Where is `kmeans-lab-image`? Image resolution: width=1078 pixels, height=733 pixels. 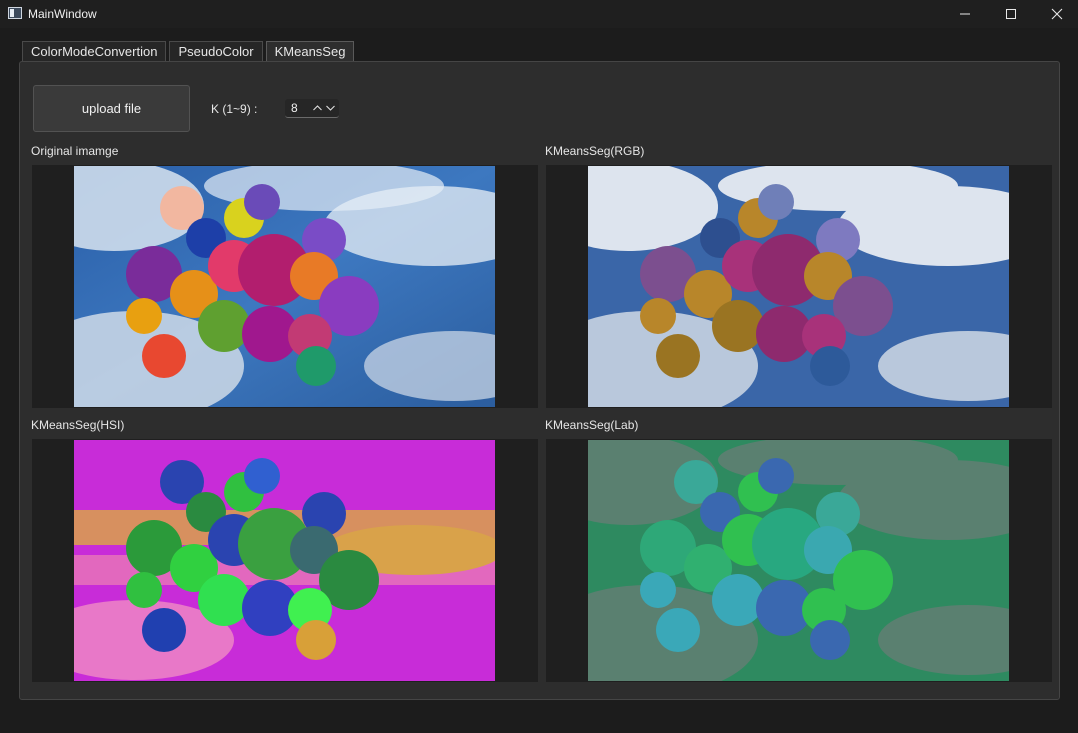
kmeans-lab-image is located at coordinates (798, 560).